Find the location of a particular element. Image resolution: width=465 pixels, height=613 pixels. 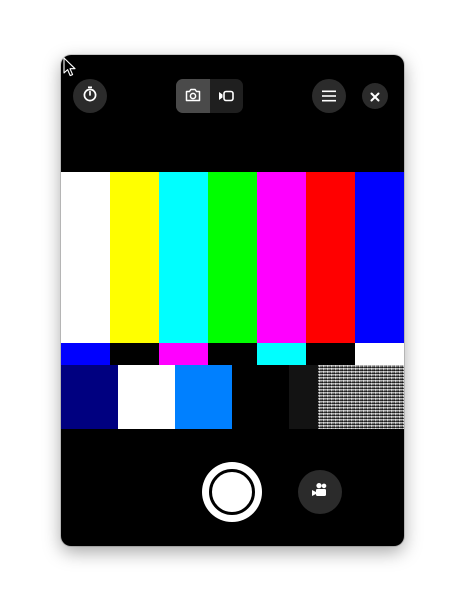

color-bars-bottom is located at coordinates (232, 397).